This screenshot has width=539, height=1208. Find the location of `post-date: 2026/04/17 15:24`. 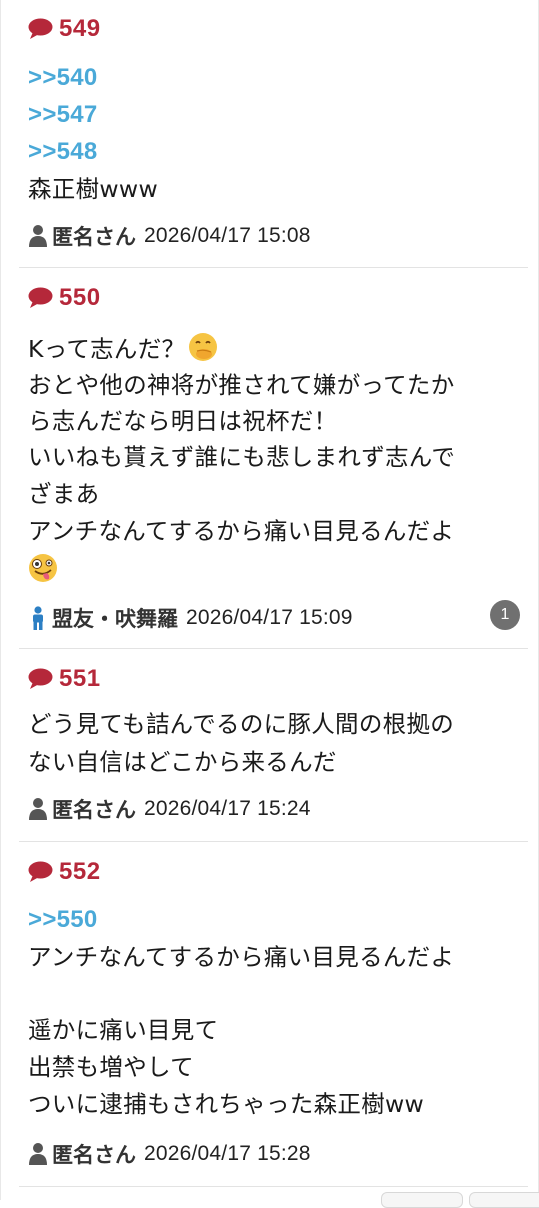

post-date: 2026/04/17 15:24 is located at coordinates (227, 808).